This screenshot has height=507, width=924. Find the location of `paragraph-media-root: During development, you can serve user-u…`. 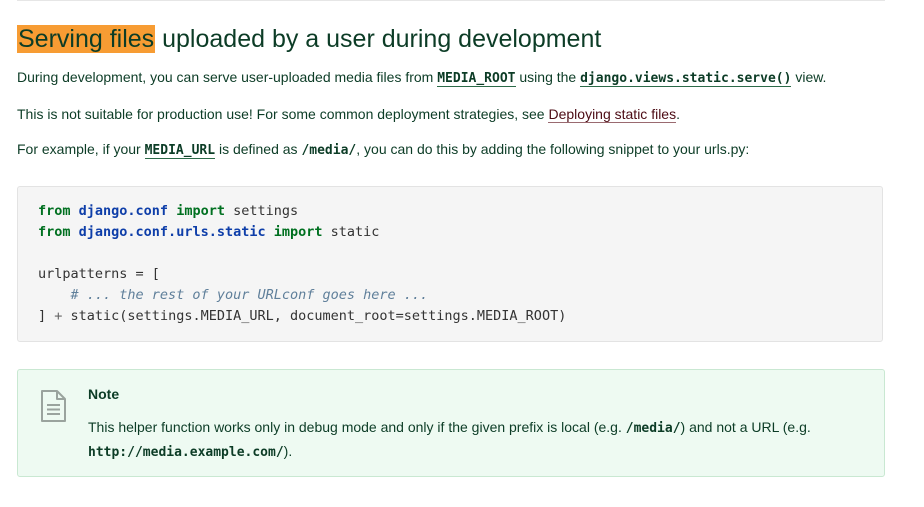

paragraph-media-root: During development, you can serve user-u… is located at coordinates (421, 78).